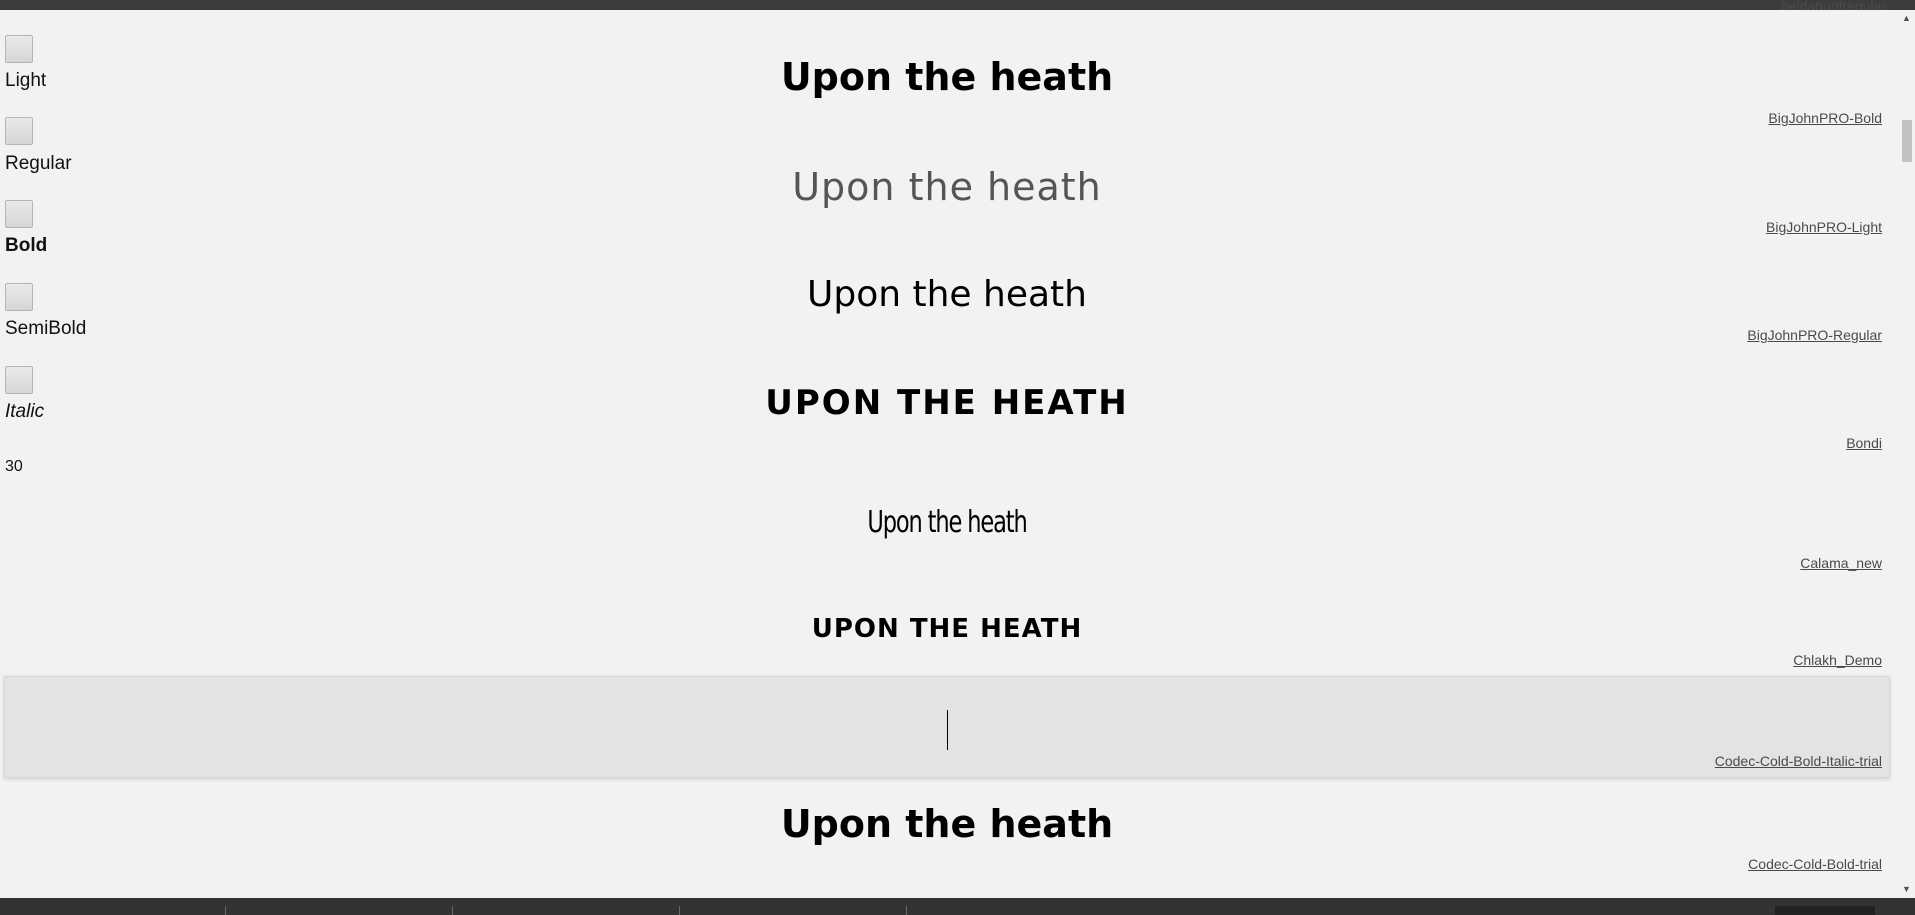 This screenshot has width=1915, height=915. Describe the element at coordinates (1864, 443) in the screenshot. I see `font-name-link: Bondi` at that location.